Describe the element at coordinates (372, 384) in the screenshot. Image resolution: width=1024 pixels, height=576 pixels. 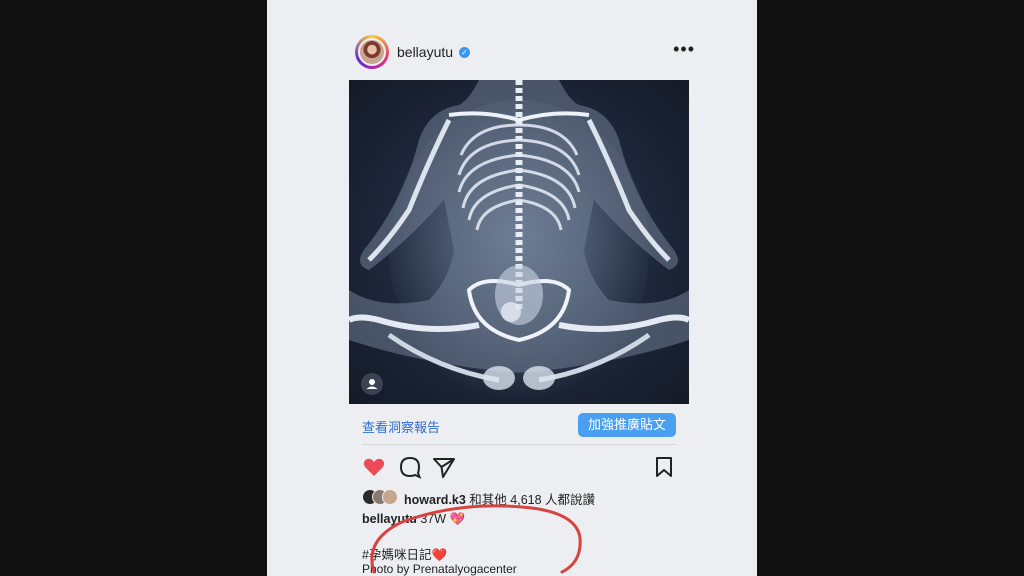
I see `tagged-user-icon` at that location.